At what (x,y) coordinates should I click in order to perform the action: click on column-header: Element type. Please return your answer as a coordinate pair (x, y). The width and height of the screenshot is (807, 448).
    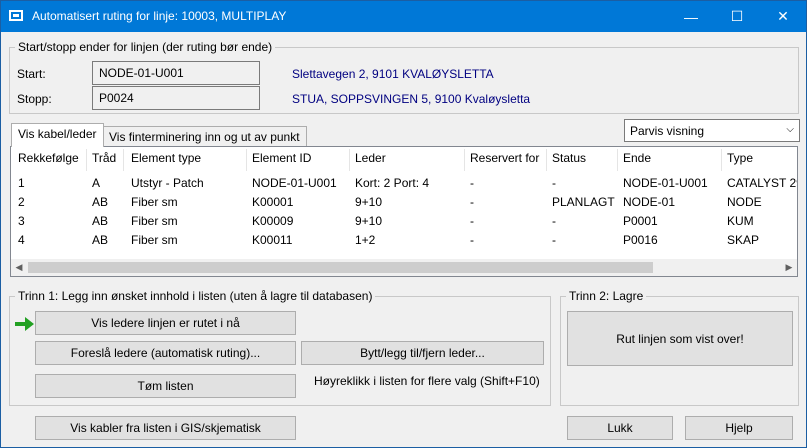
    Looking at the image, I should click on (166, 158).